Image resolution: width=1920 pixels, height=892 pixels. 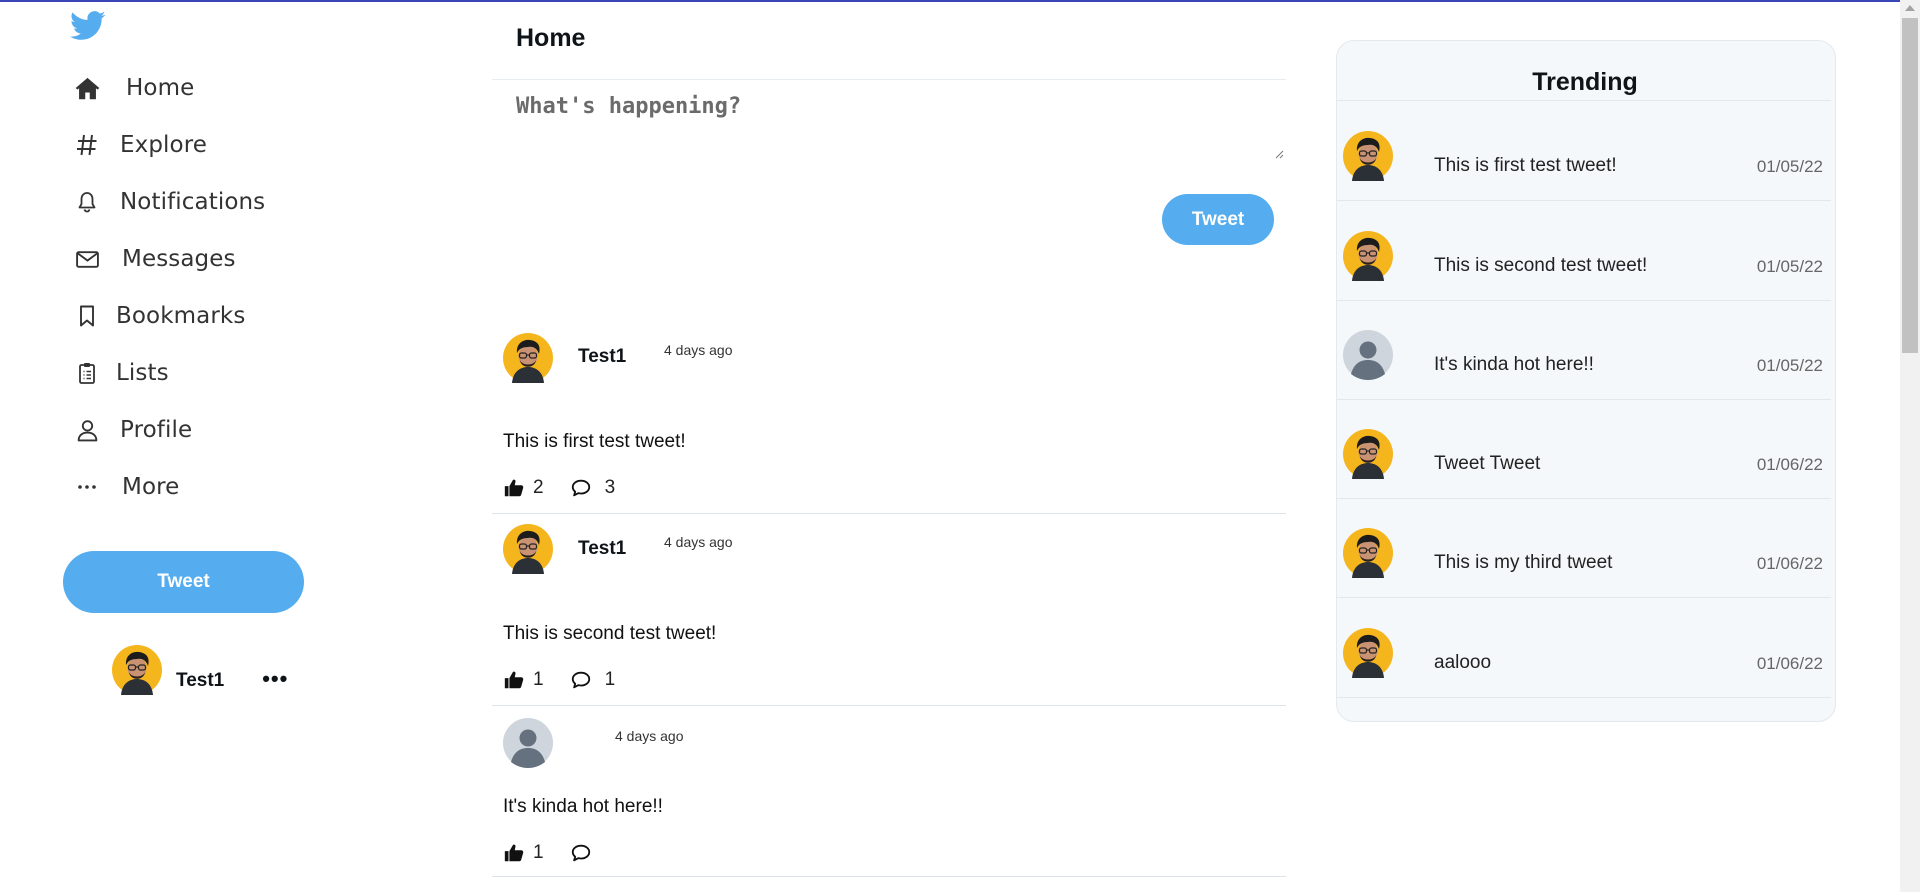 I want to click on current-user-name: Test1, so click(x=200, y=680).